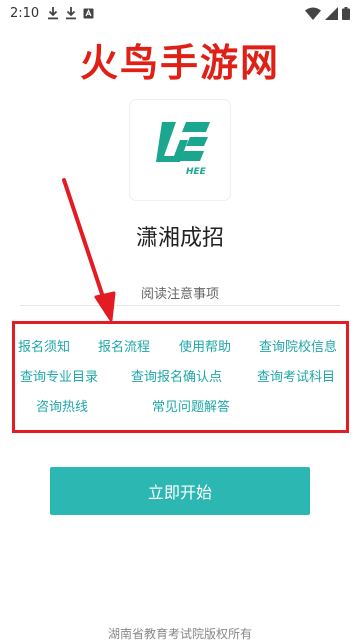 The width and height of the screenshot is (360, 642). I want to click on watermark-logo-text: 火鸟手游网, so click(179, 62).